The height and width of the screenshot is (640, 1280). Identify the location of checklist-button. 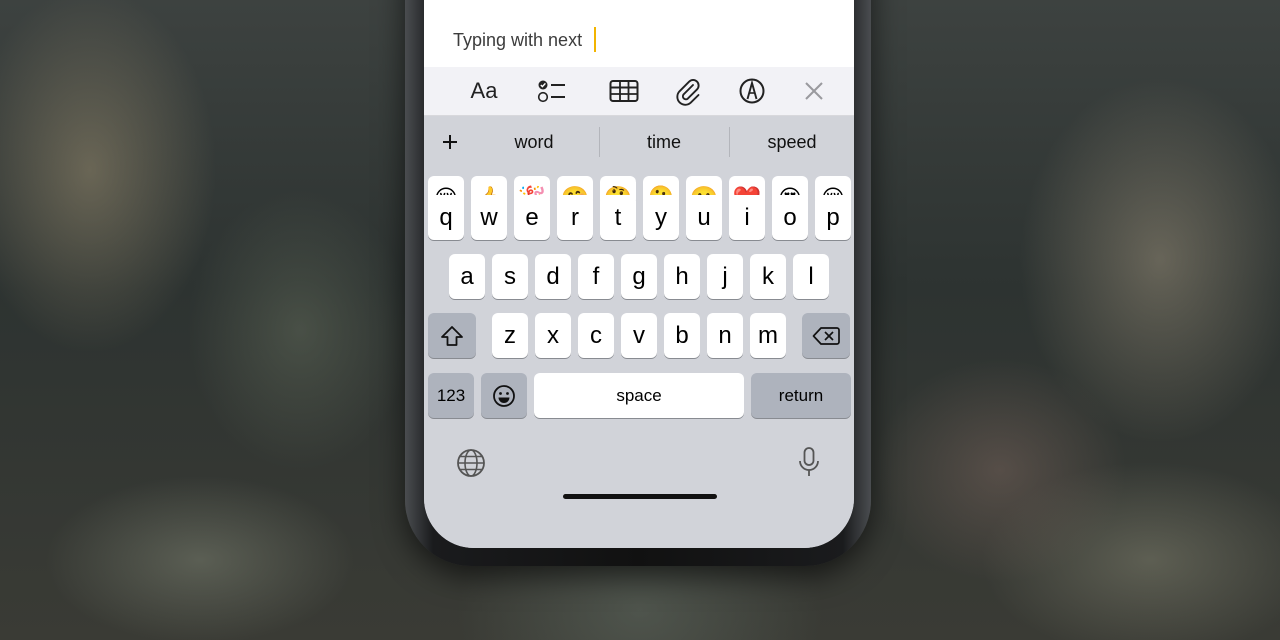
(552, 91).